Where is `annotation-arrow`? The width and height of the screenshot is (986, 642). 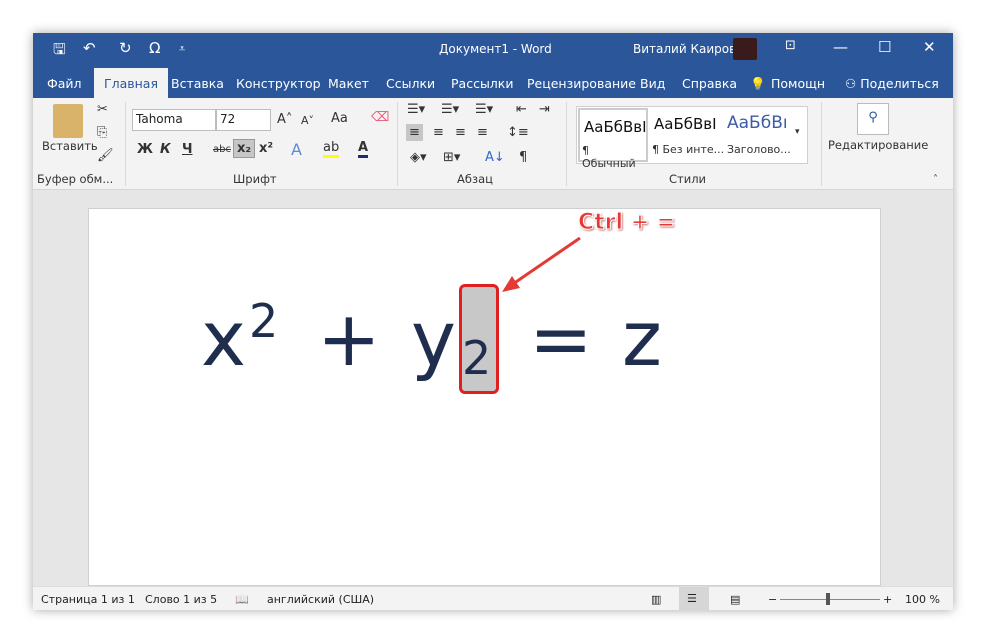
annotation-arrow is located at coordinates (542, 263).